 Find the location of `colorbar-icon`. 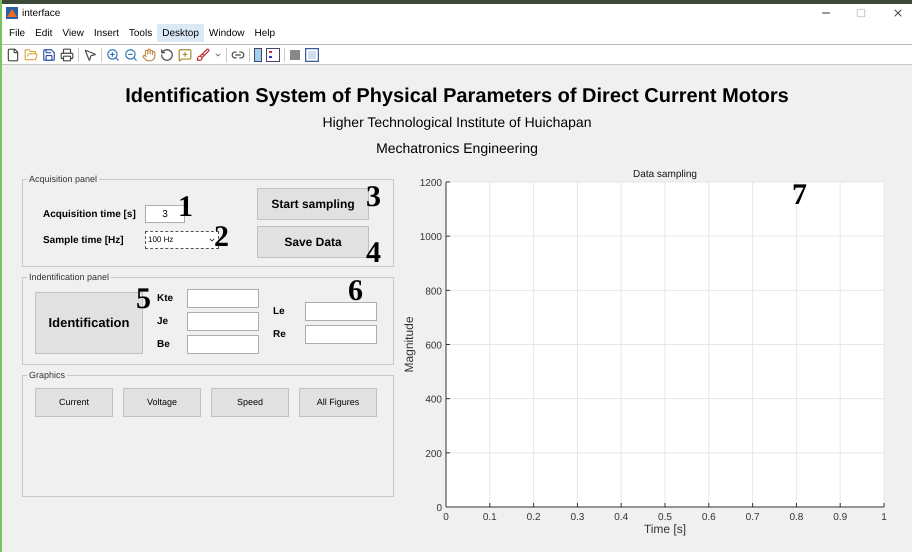

colorbar-icon is located at coordinates (258, 55).